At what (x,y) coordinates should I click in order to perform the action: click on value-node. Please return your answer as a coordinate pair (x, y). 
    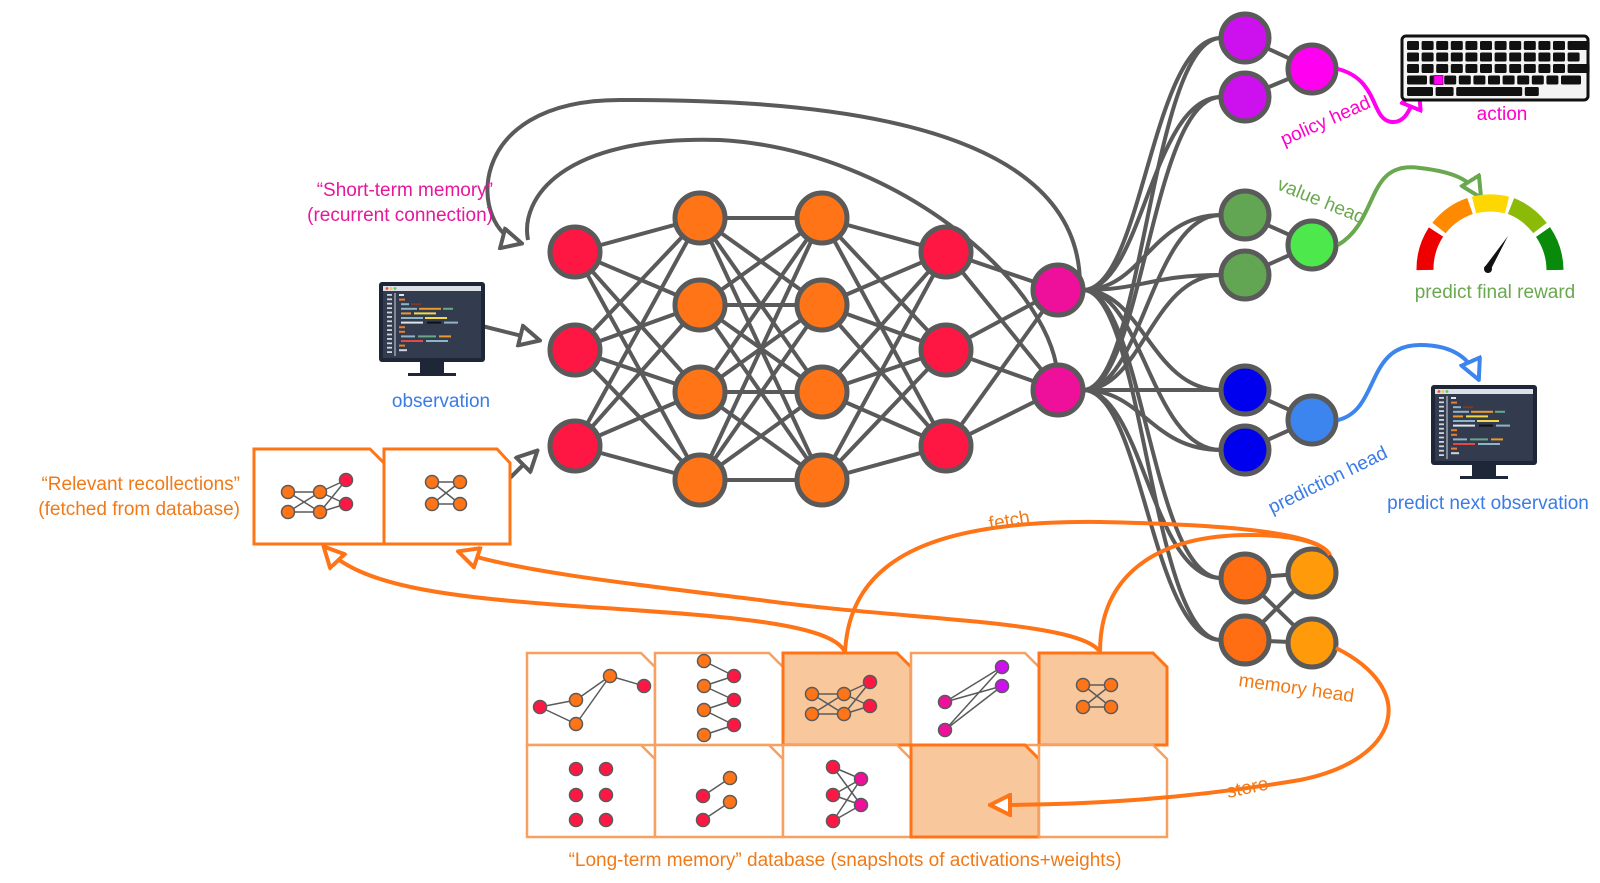
    Looking at the image, I should click on (1245, 275).